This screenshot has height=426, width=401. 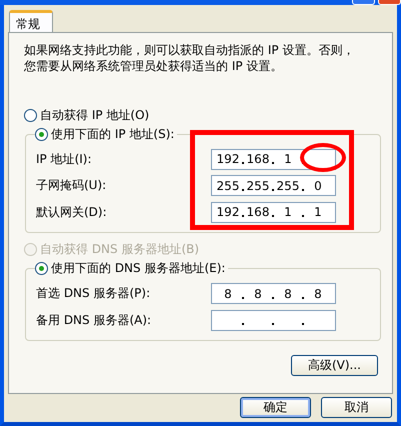 What do you see at coordinates (72, 185) in the screenshot?
I see `field-label: 子网掩码(U):` at bounding box center [72, 185].